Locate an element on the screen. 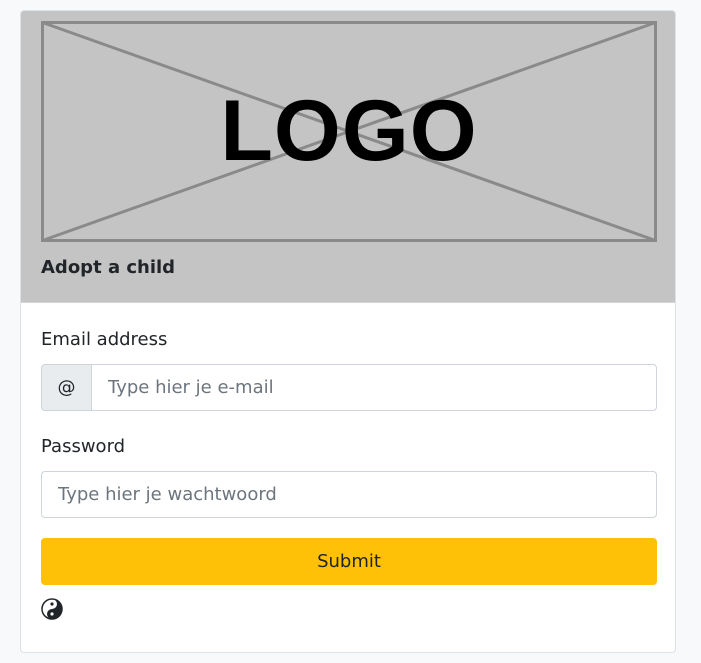 The image size is (701, 663). yin-yang-icon is located at coordinates (52, 609).